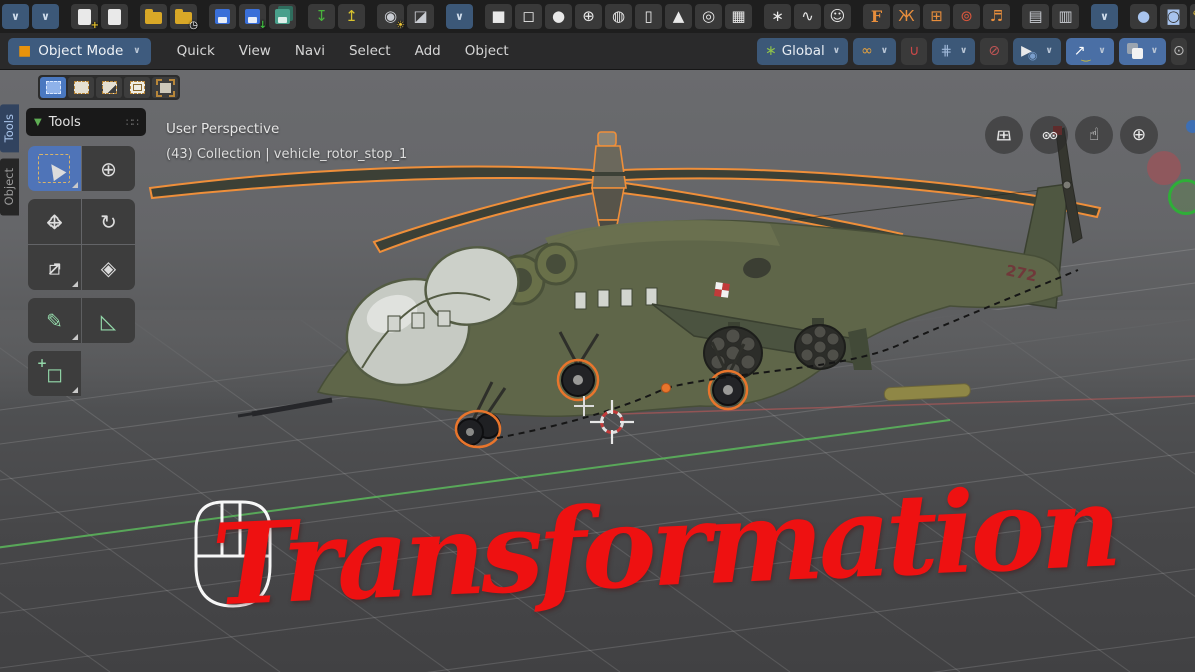 The width and height of the screenshot is (1195, 672). I want to click on tool-cursor: ⊕, so click(108, 168).